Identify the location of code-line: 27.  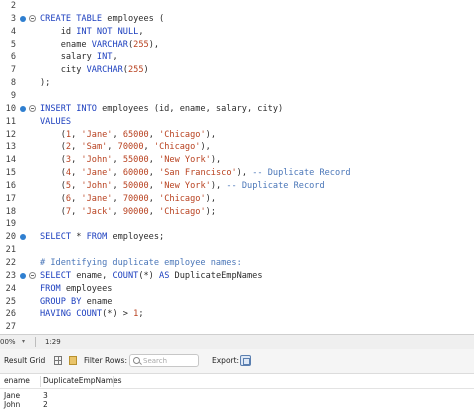
(237, 327).